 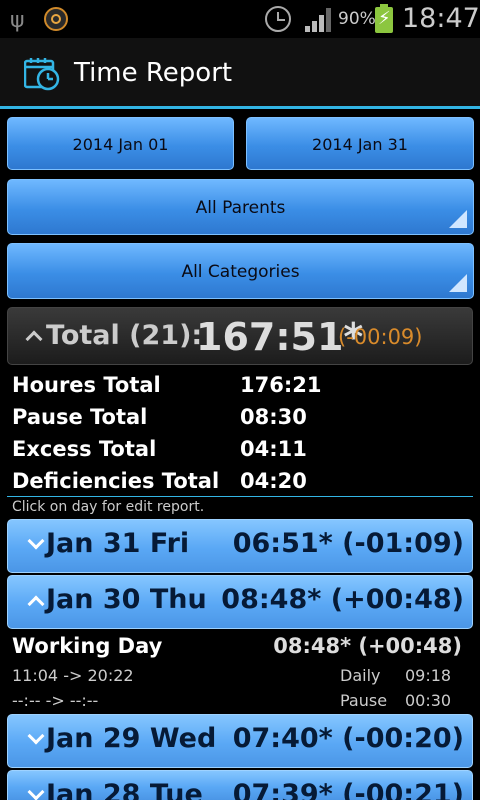 What do you see at coordinates (357, 19) in the screenshot?
I see `battery-percent: 90%` at bounding box center [357, 19].